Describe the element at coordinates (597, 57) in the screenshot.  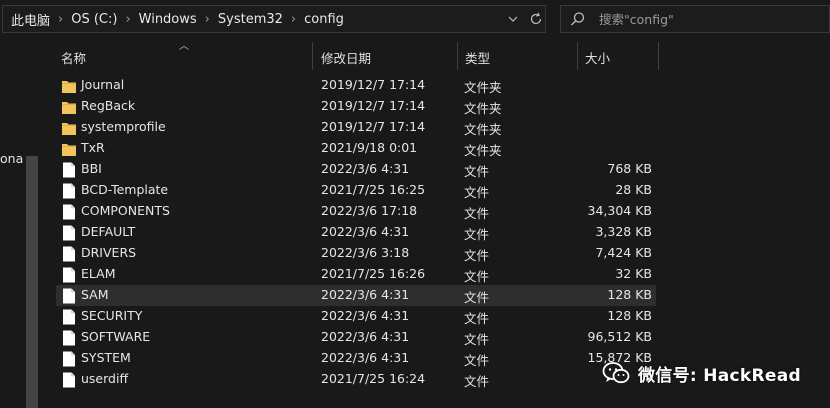
I see `column-size: 大小` at that location.